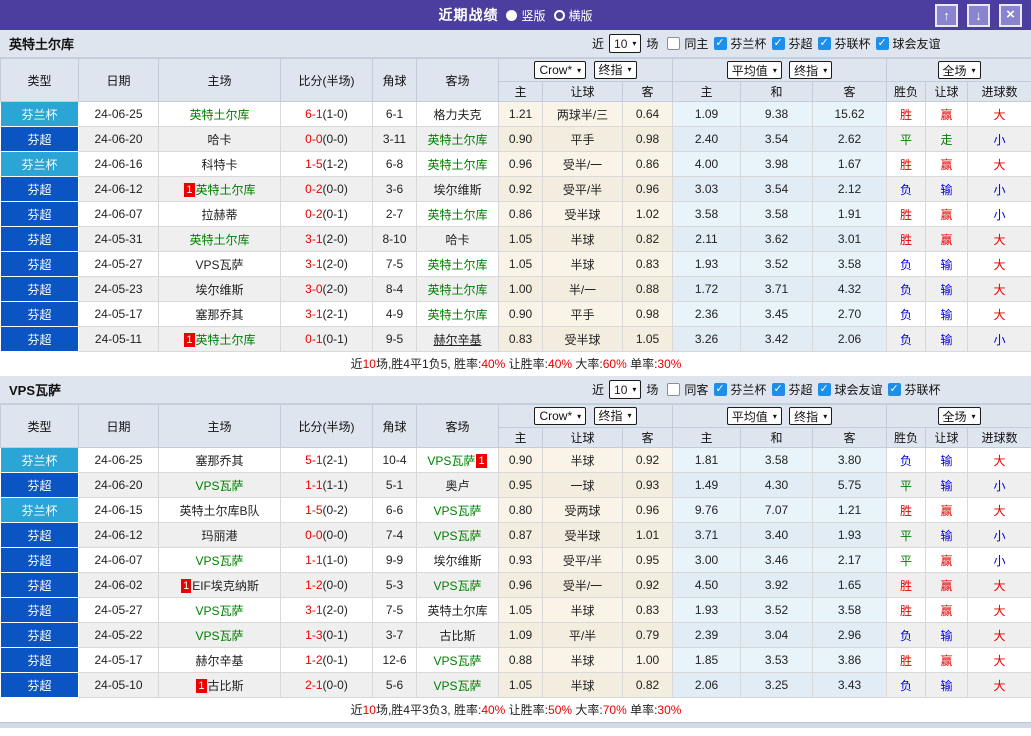 This screenshot has width=1031, height=736. Describe the element at coordinates (598, 390) in the screenshot. I see `near-label: 近` at that location.